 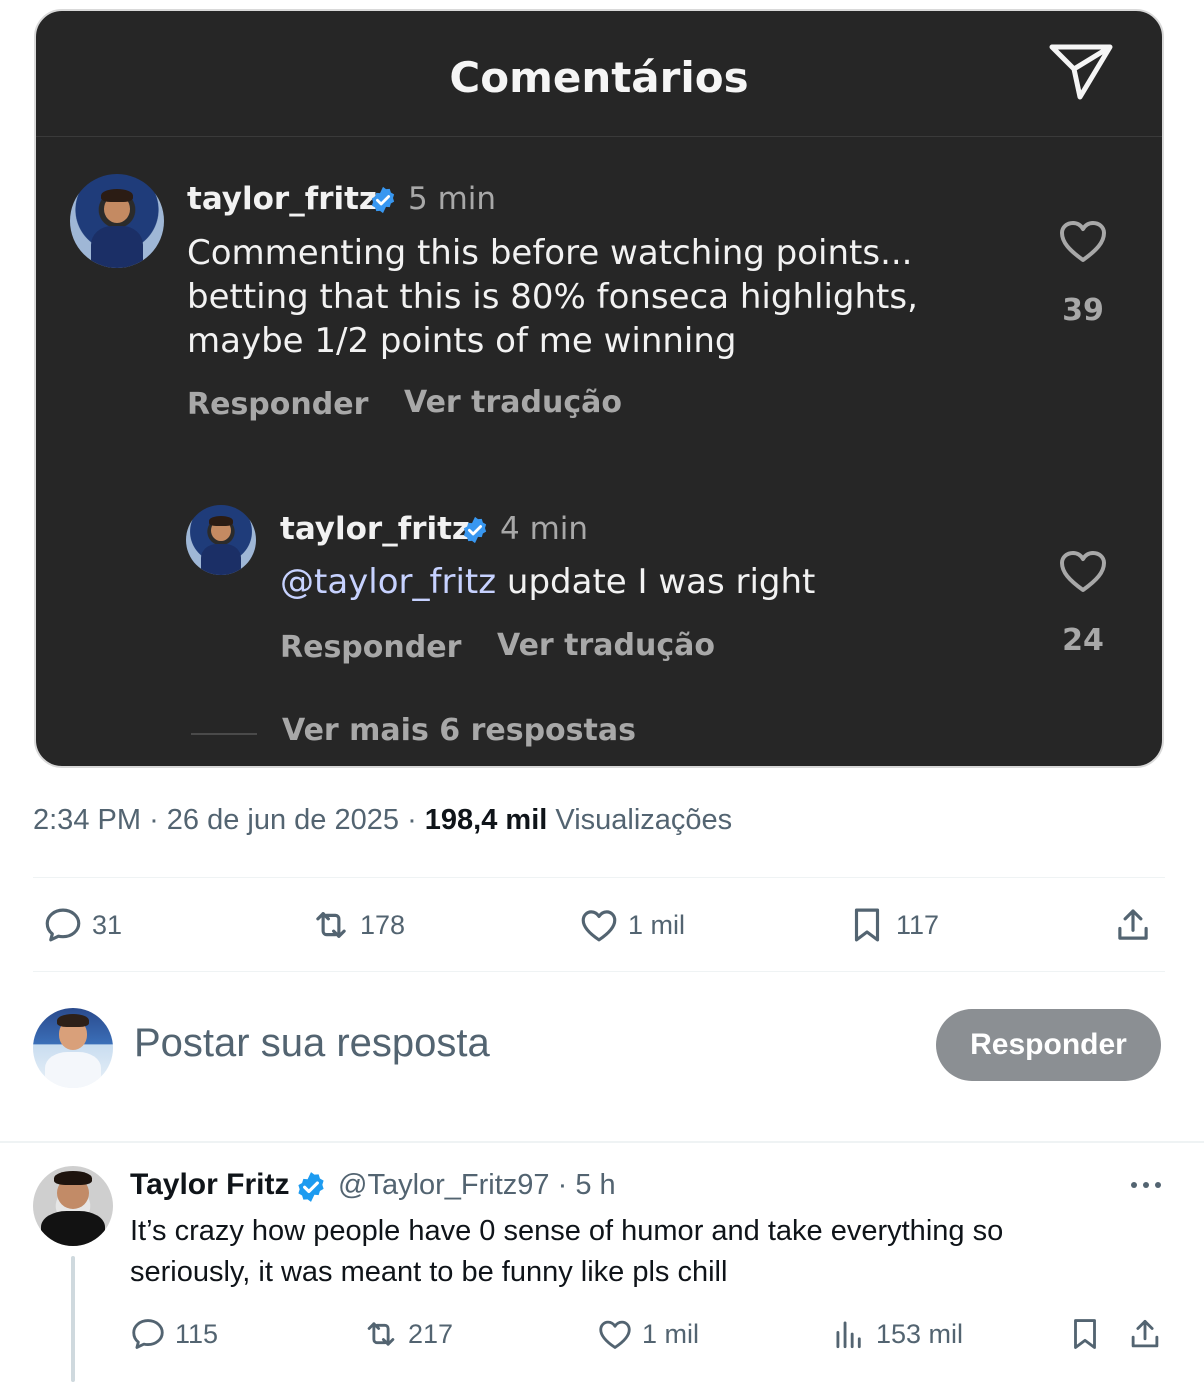 What do you see at coordinates (671, 1333) in the screenshot?
I see `reply-tweet-like-count: 1 mil` at bounding box center [671, 1333].